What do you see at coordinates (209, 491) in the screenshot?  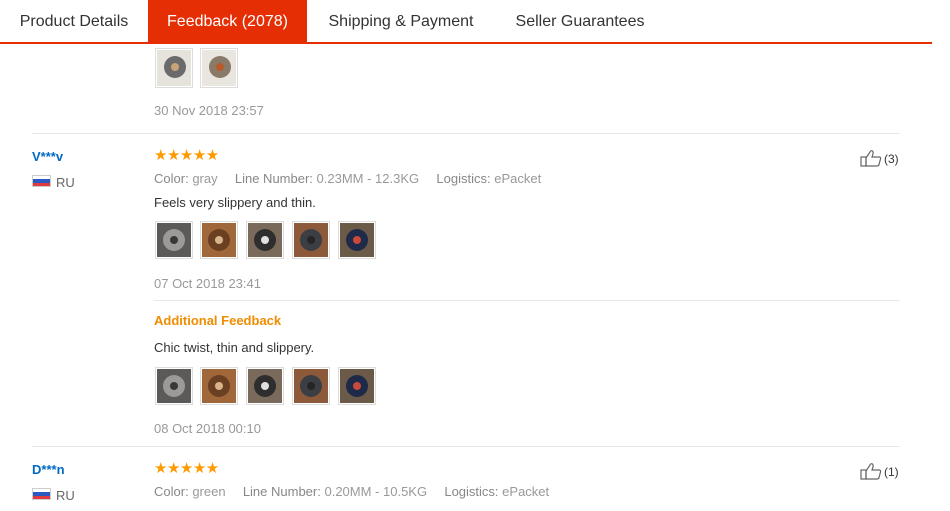 I see `attr-value: green` at bounding box center [209, 491].